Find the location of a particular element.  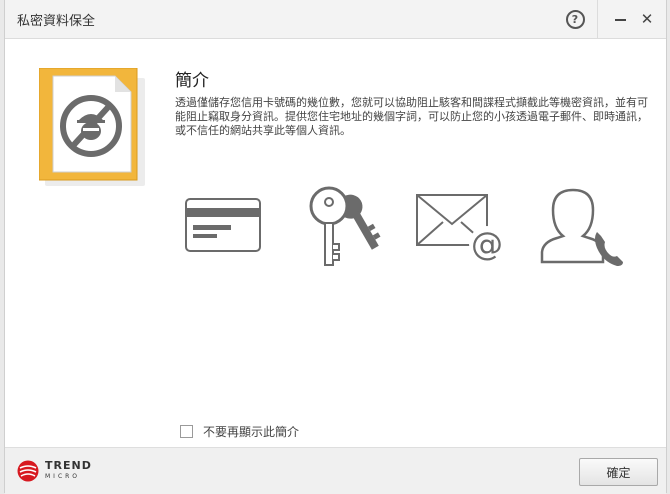

footer-bar: TREND MICRO 確定 is located at coordinates (335, 470).